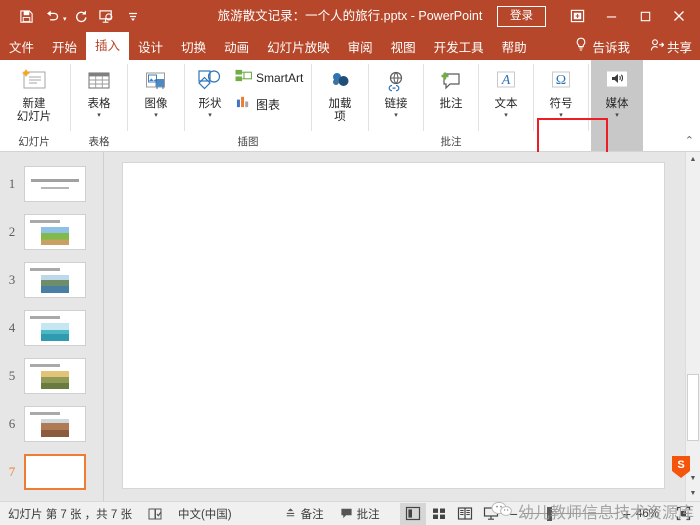  What do you see at coordinates (514, 48) in the screenshot?
I see `tab-help: 帮助` at bounding box center [514, 48].